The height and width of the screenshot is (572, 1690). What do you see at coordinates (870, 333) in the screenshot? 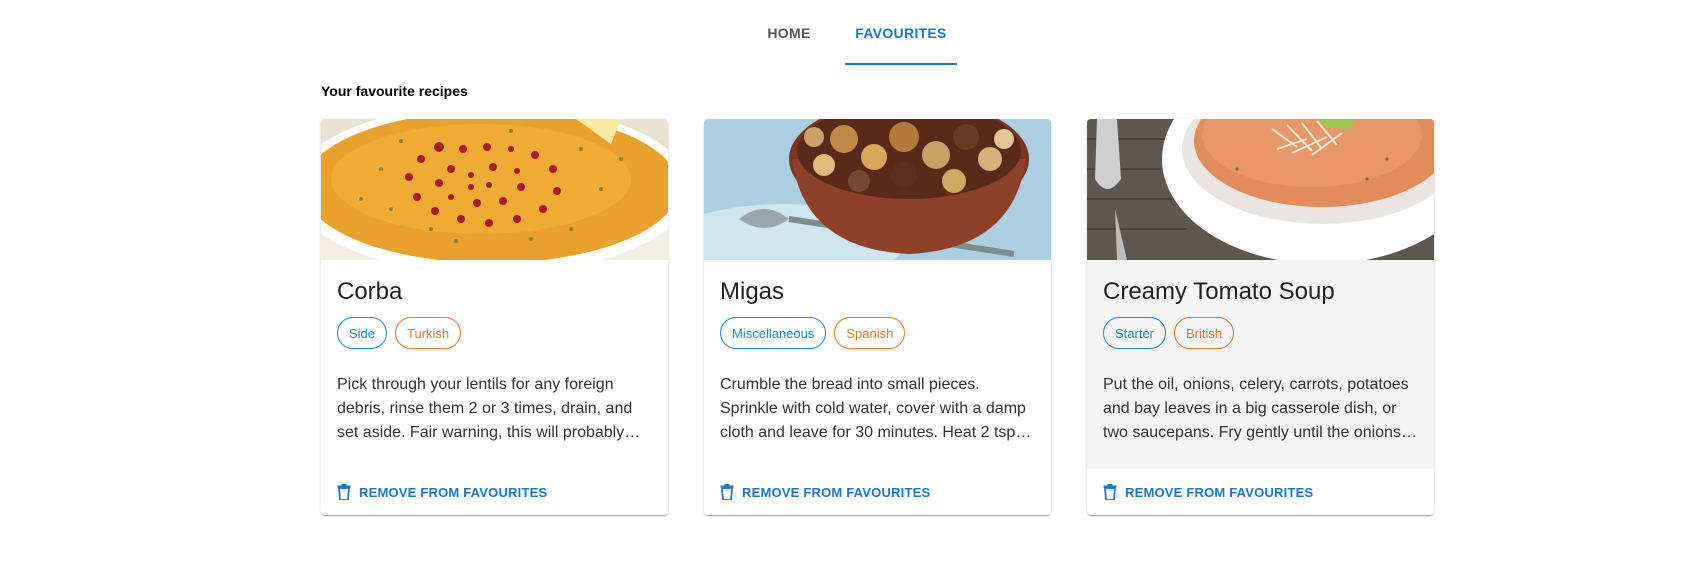
I see `area-chip: Spanish` at bounding box center [870, 333].